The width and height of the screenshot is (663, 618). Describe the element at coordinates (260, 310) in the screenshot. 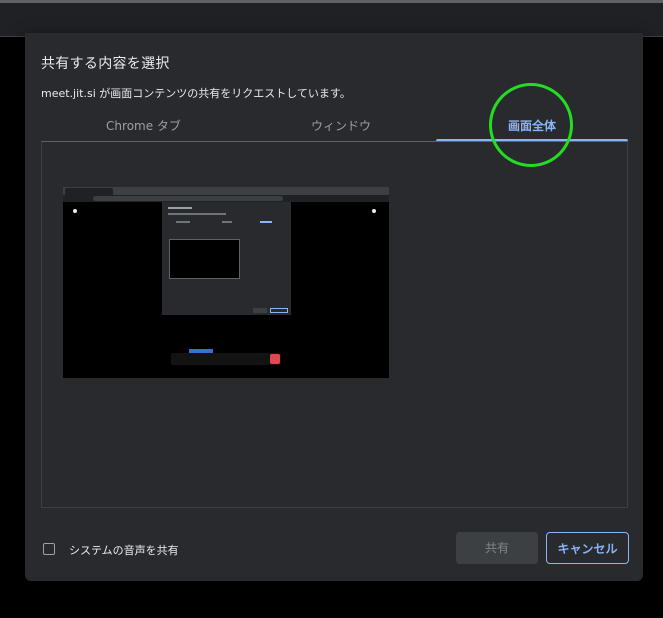

I see `thumbnail-share-button` at that location.